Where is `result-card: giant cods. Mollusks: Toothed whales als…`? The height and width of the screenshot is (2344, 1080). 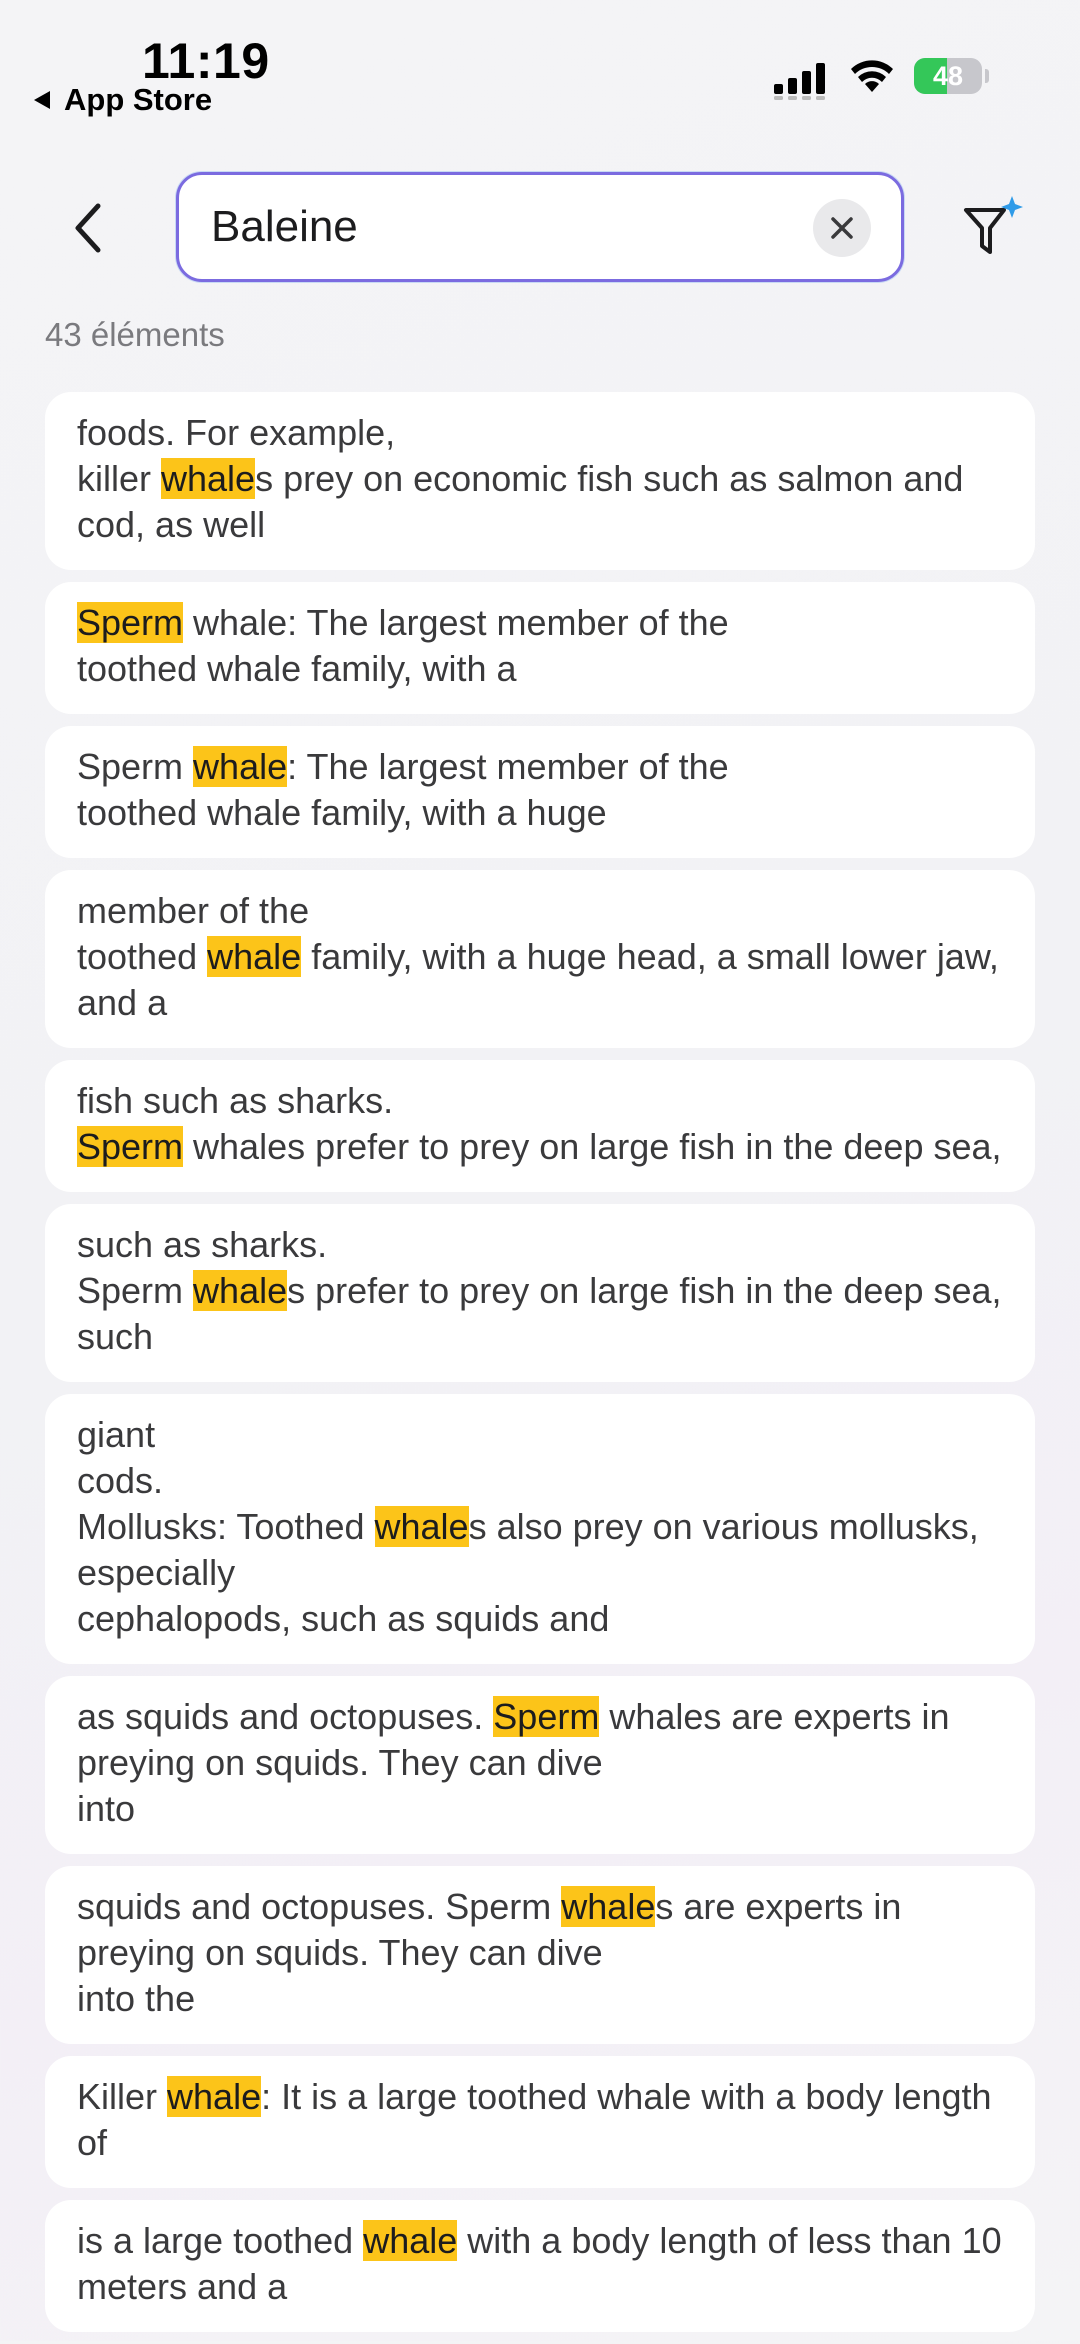
result-card: giant cods. Mollusks: Toothed whales als… is located at coordinates (540, 1529).